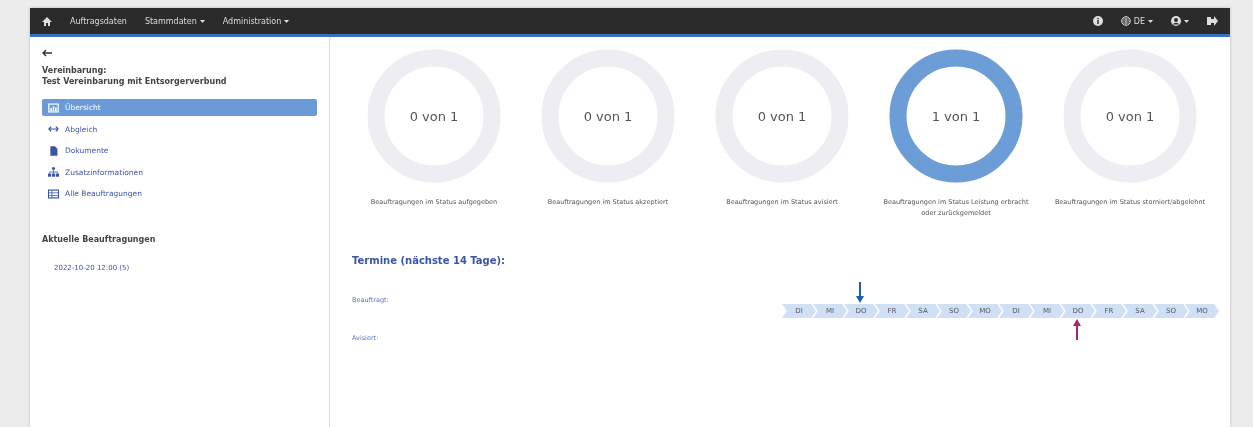 The image size is (1253, 427). I want to click on home-icon, so click(47, 21).